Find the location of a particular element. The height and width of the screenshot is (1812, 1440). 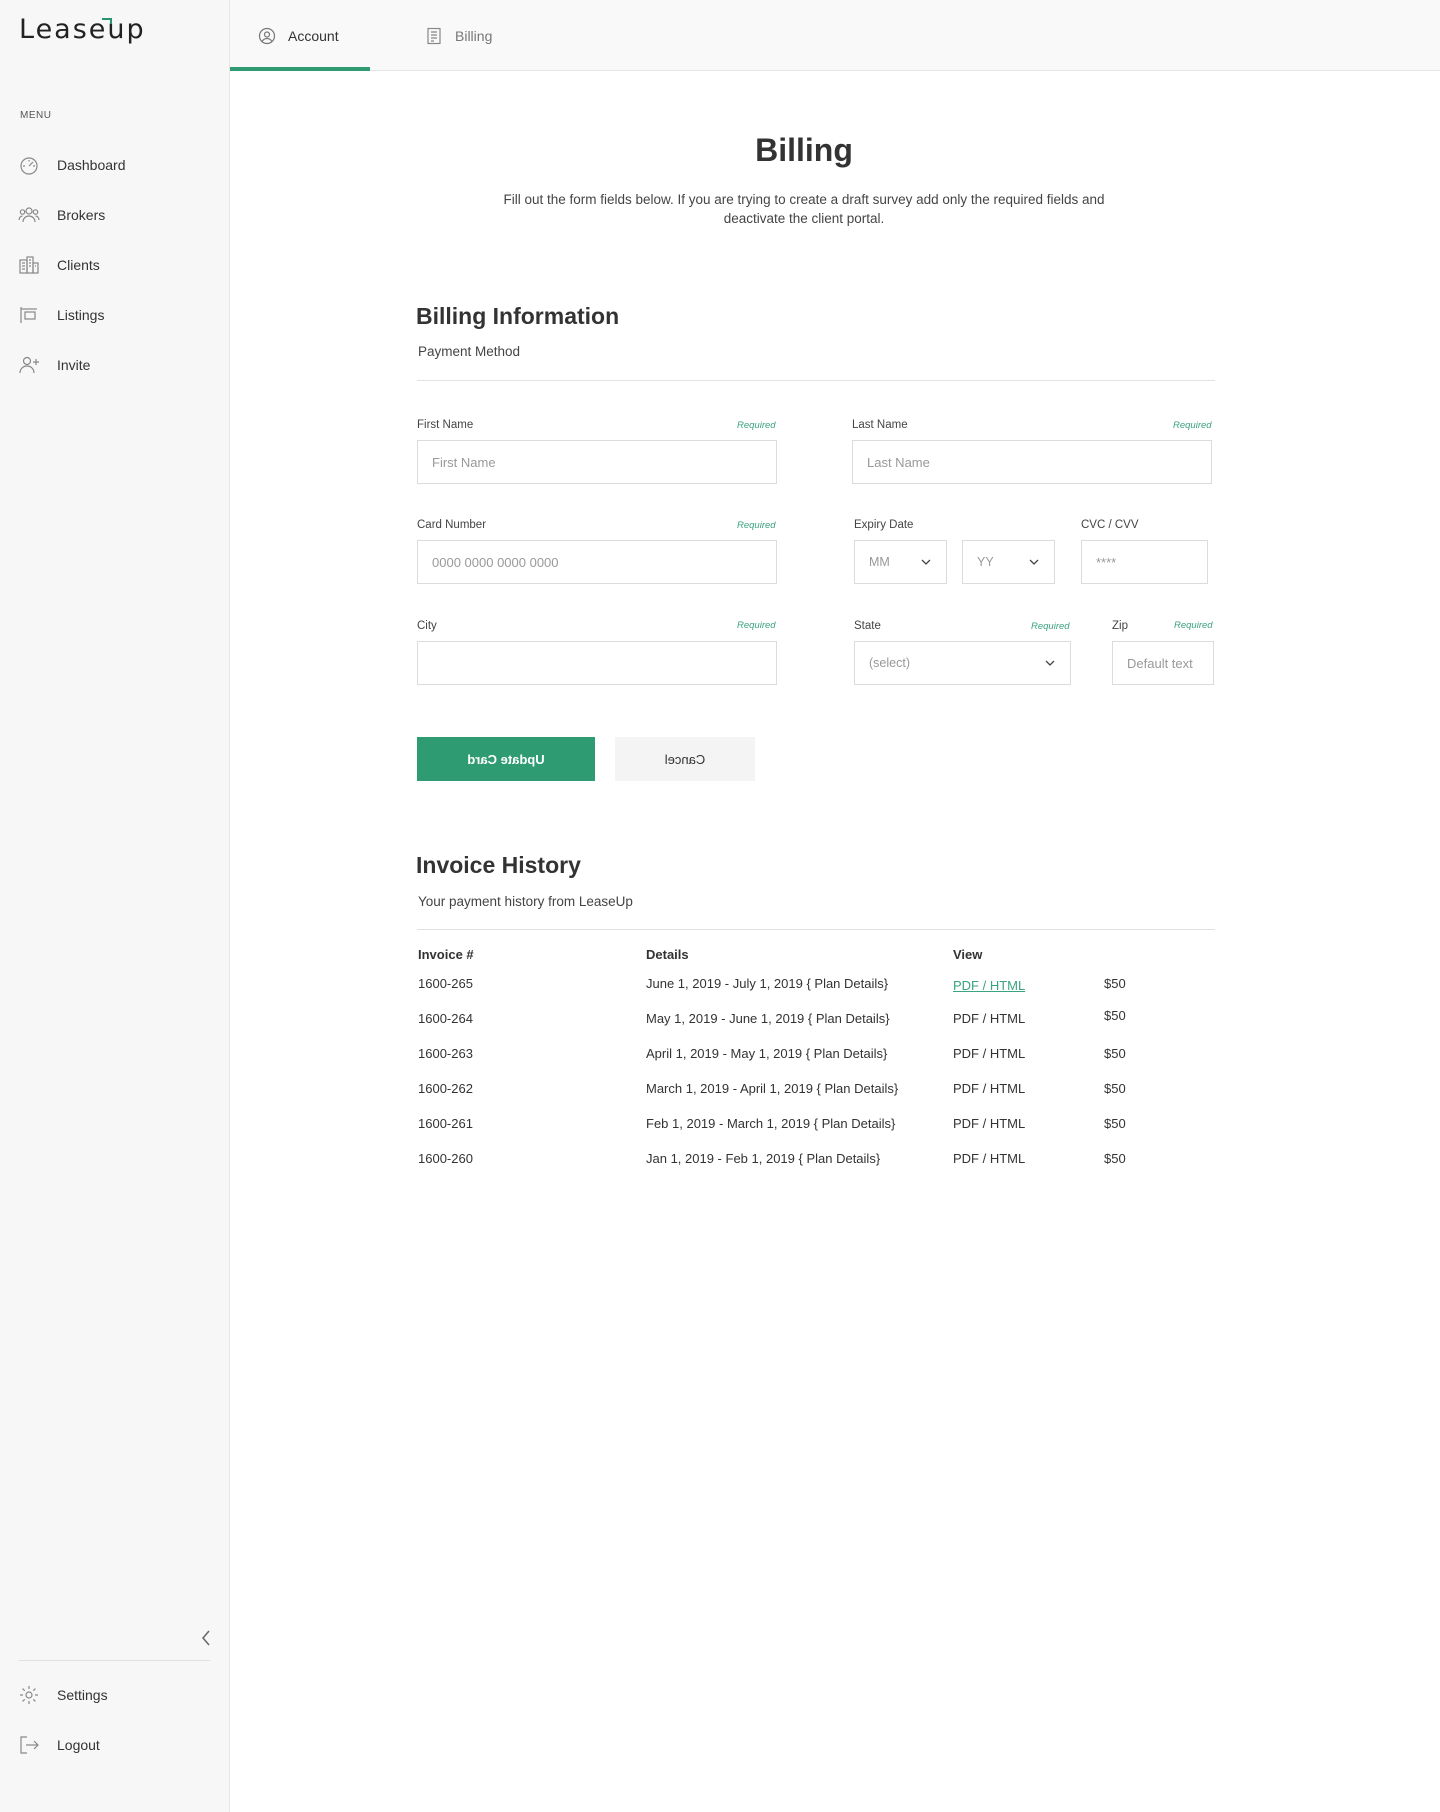

state-label: State is located at coordinates (867, 626).